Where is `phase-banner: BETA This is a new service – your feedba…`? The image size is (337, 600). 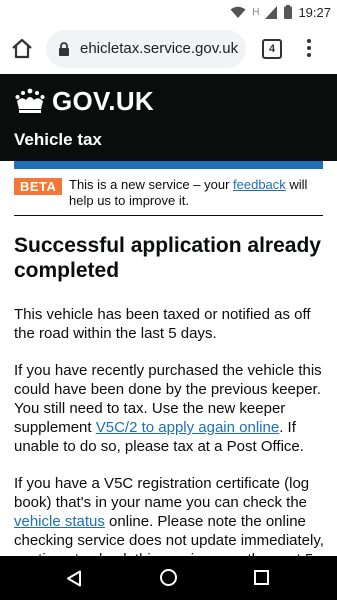 phase-banner: BETA This is a new service – your feedba… is located at coordinates (168, 196).